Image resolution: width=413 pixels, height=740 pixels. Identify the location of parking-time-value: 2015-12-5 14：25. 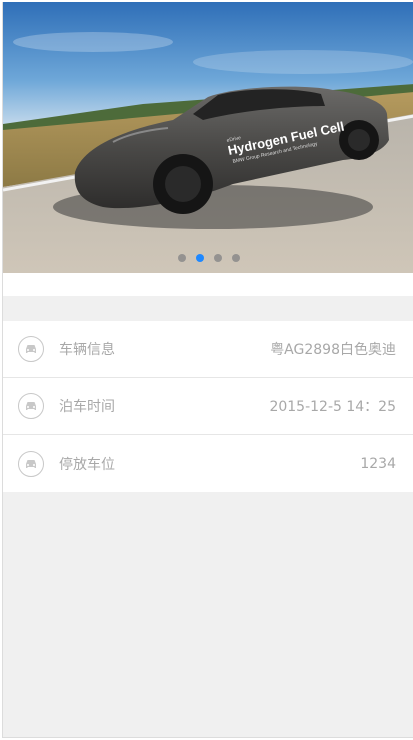
(332, 407).